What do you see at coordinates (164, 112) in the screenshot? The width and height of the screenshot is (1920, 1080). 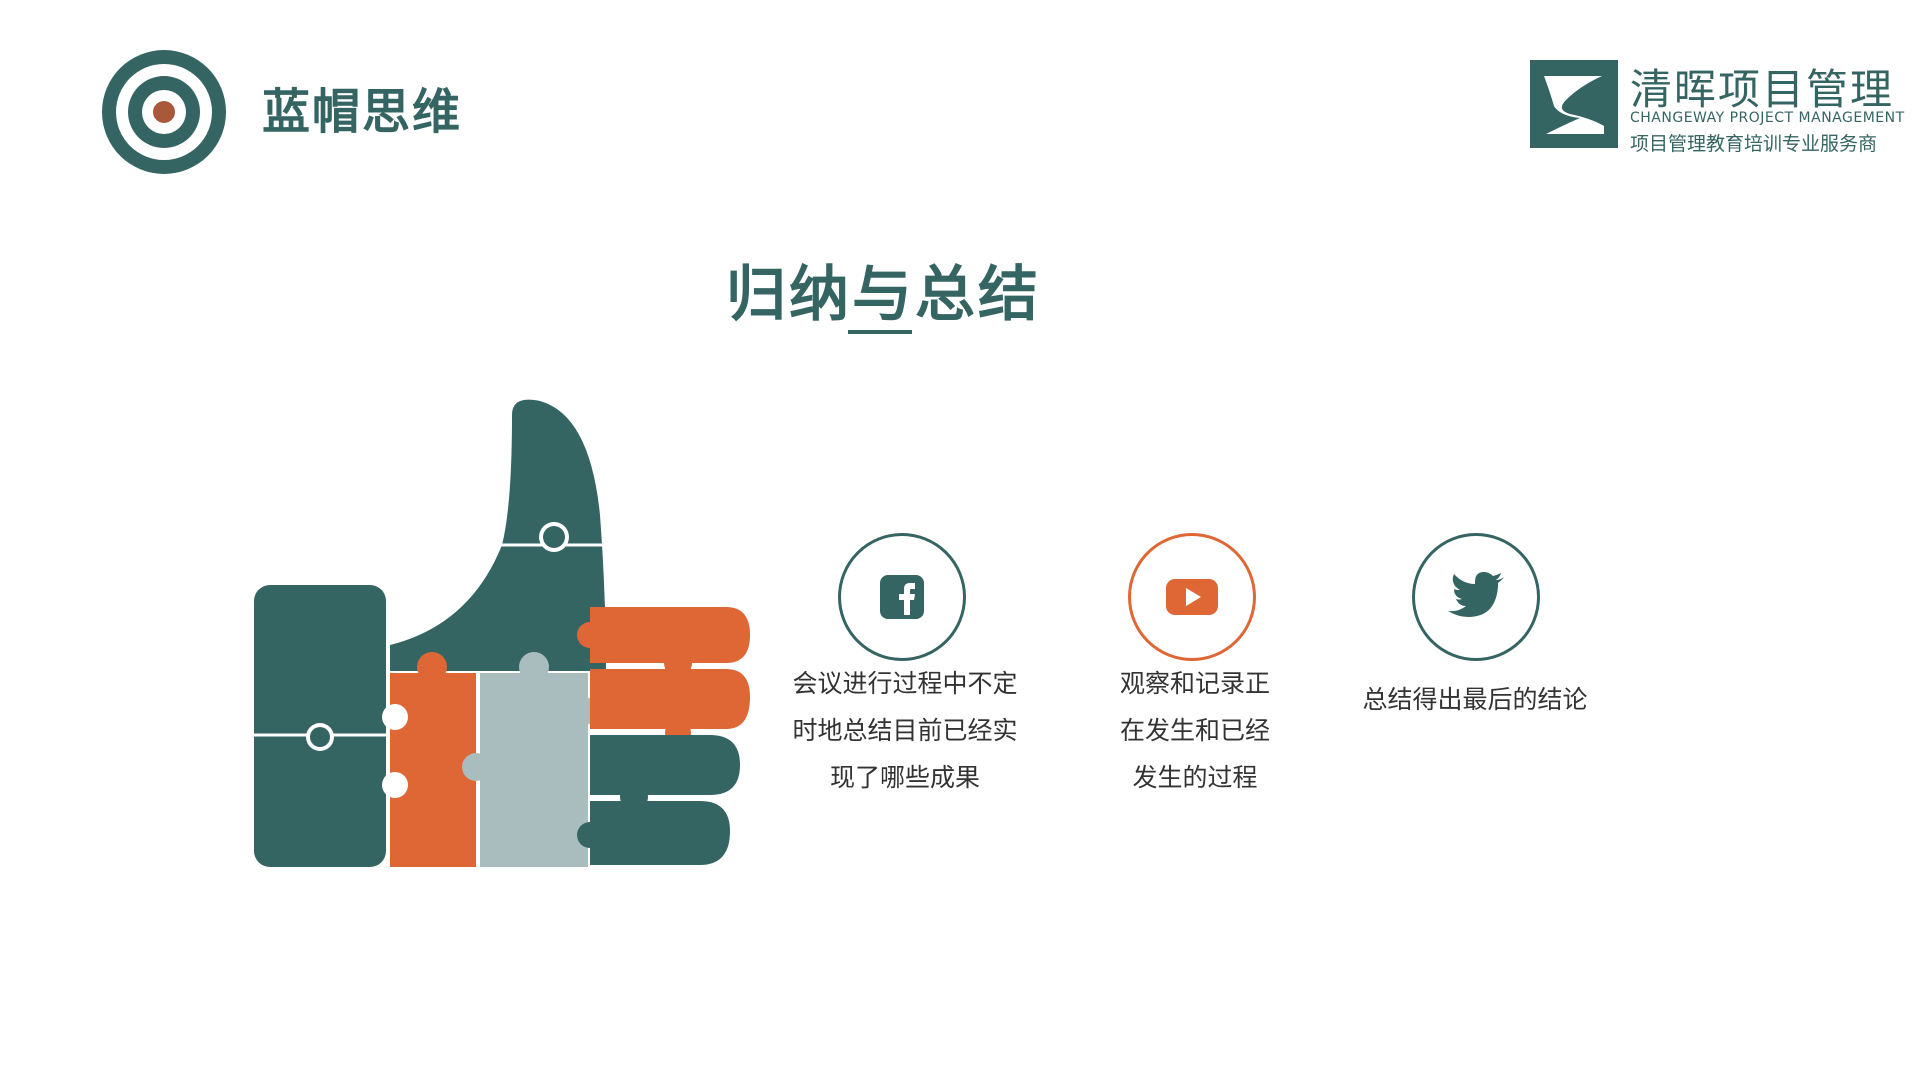 I see `target-logo-icon` at bounding box center [164, 112].